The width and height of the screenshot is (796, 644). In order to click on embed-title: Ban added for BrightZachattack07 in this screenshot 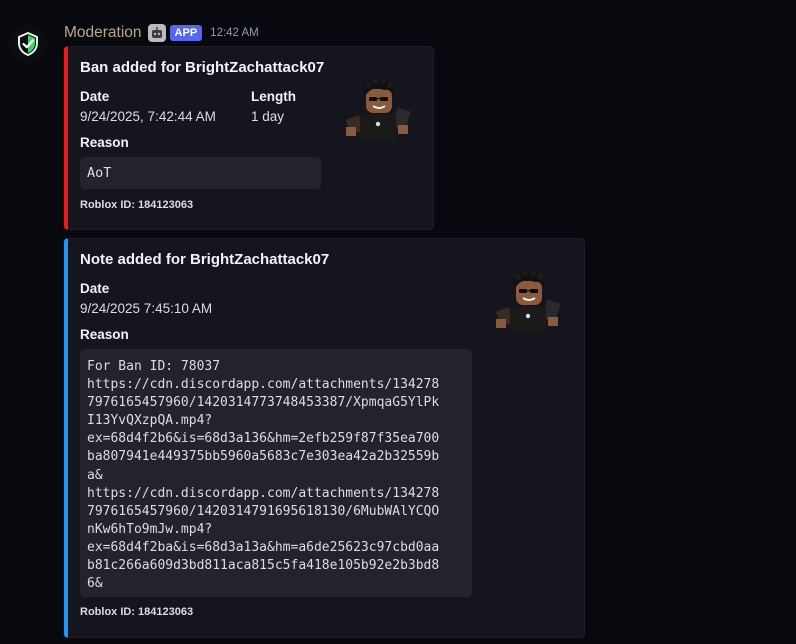, I will do `click(202, 67)`.